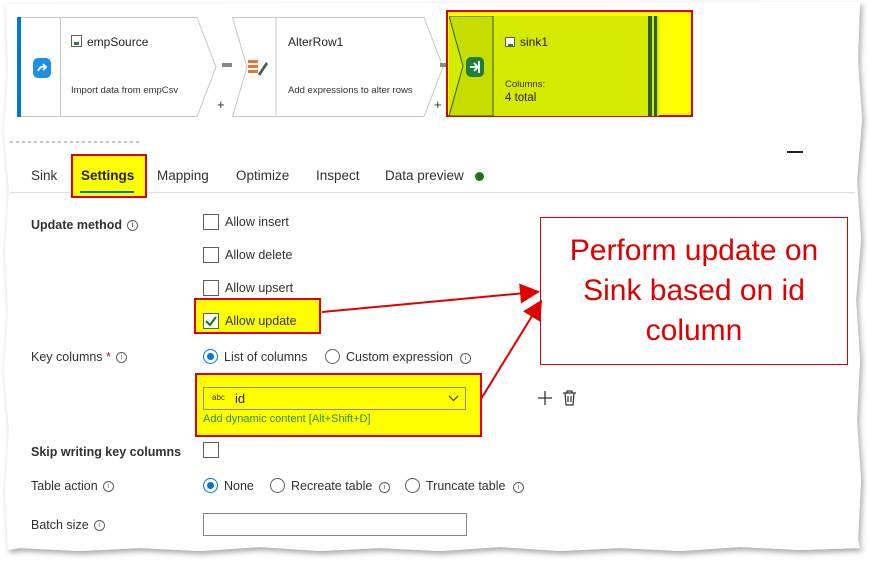  What do you see at coordinates (430, 298) in the screenshot?
I see `arrow-to-allow-update` at bounding box center [430, 298].